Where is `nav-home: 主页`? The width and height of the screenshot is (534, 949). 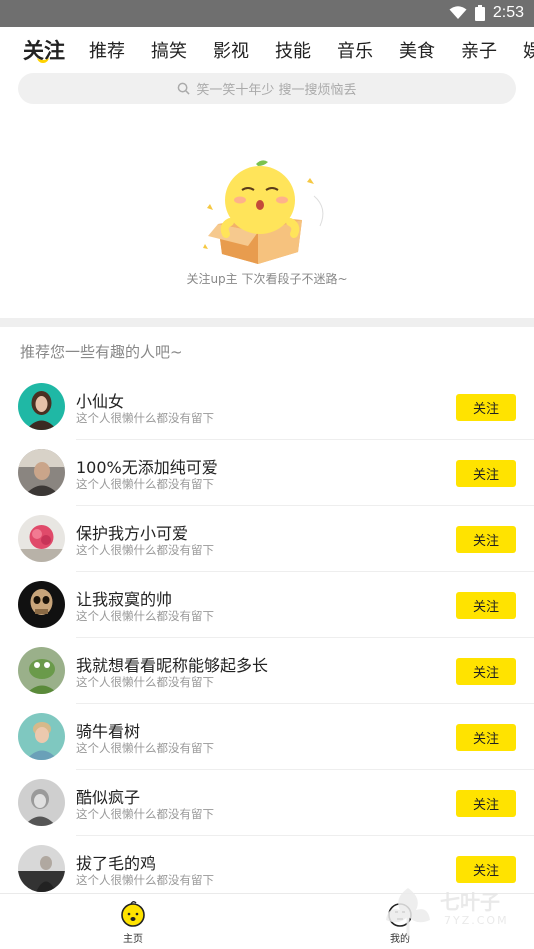
nav-home: 主页 is located at coordinates (133, 922).